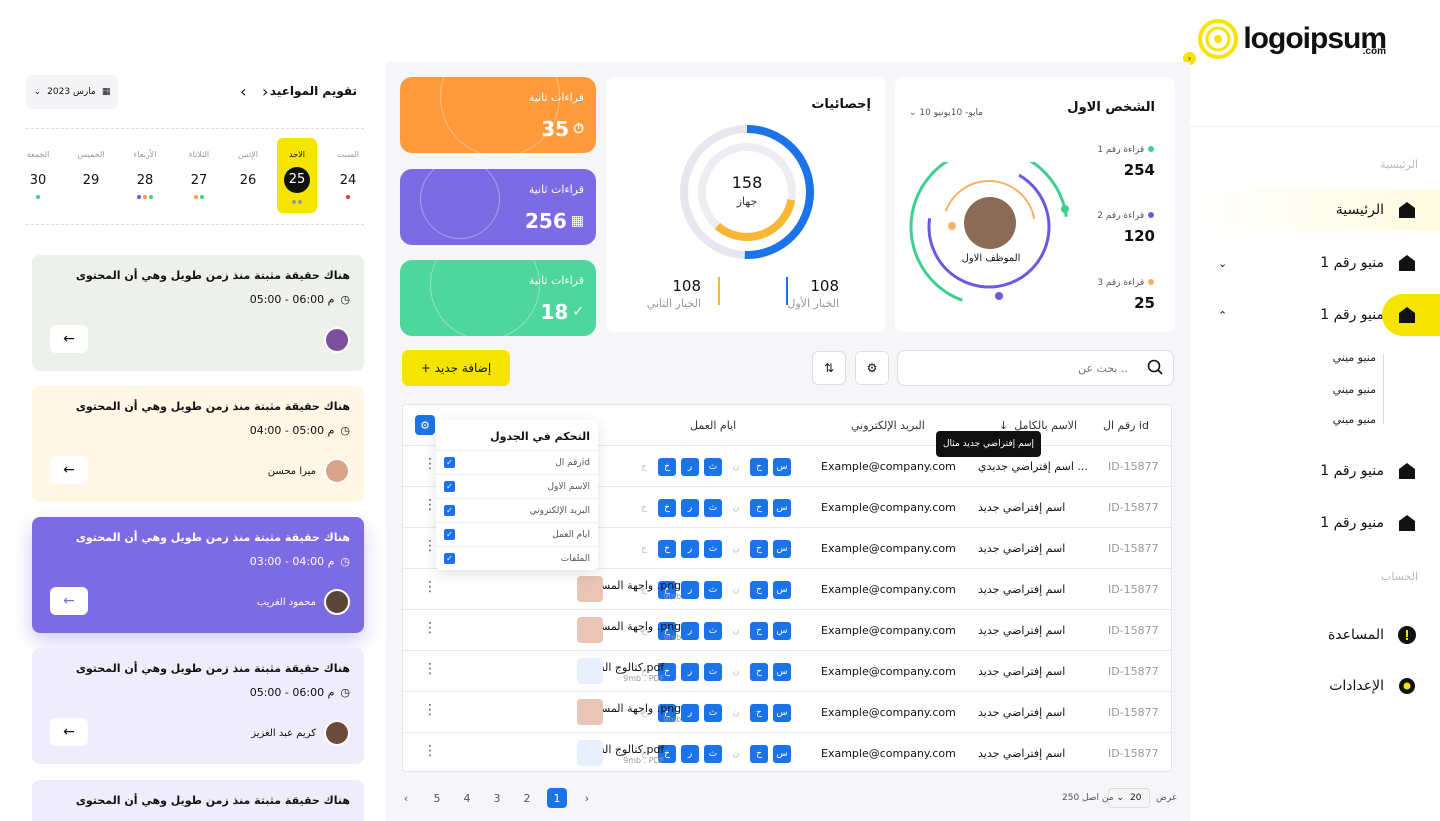  I want to click on sort-button: ⇅, so click(829, 368).